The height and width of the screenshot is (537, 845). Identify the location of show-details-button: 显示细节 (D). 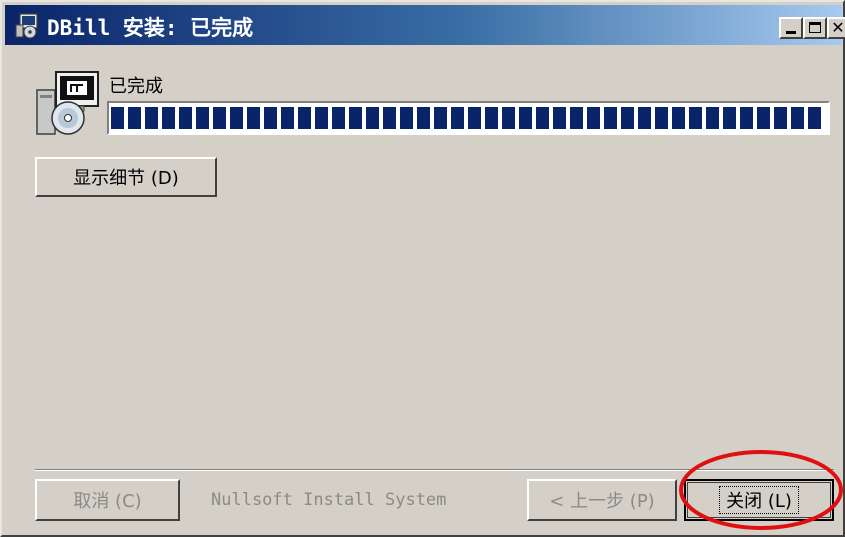
(126, 177).